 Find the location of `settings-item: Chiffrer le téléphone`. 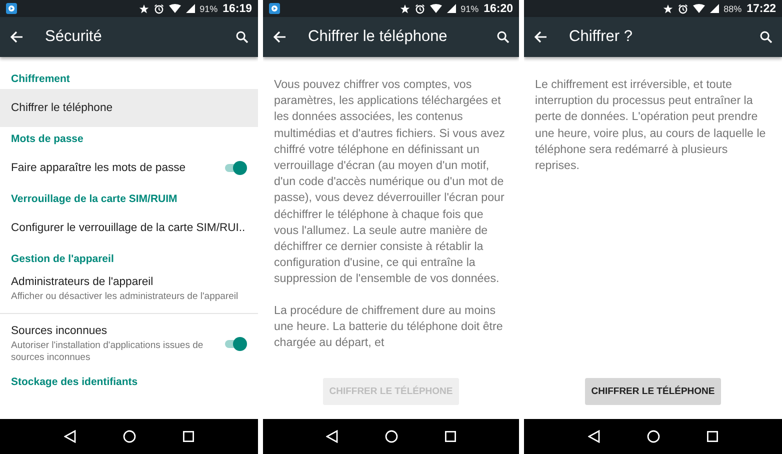

settings-item: Chiffrer le téléphone is located at coordinates (129, 108).